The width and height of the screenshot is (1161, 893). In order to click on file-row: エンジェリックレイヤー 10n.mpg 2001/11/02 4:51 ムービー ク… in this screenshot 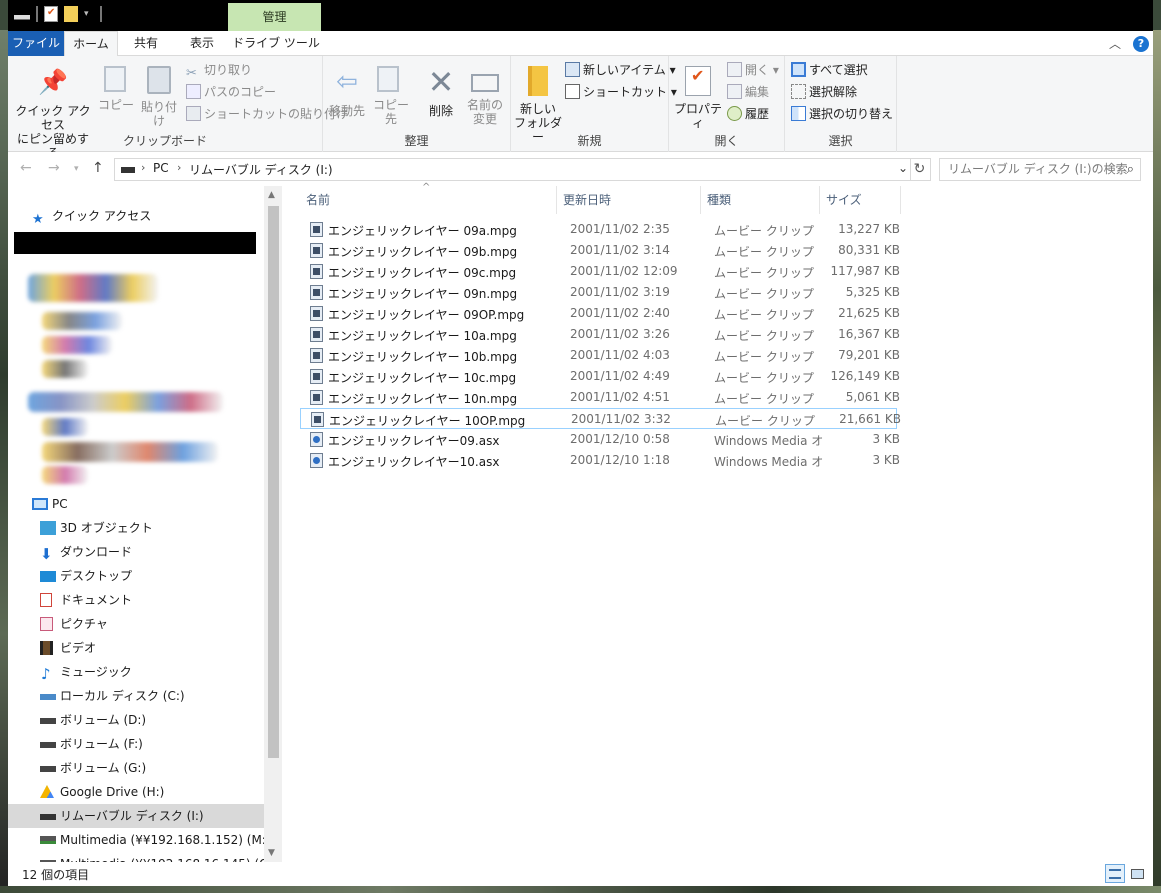, I will do `click(600, 397)`.